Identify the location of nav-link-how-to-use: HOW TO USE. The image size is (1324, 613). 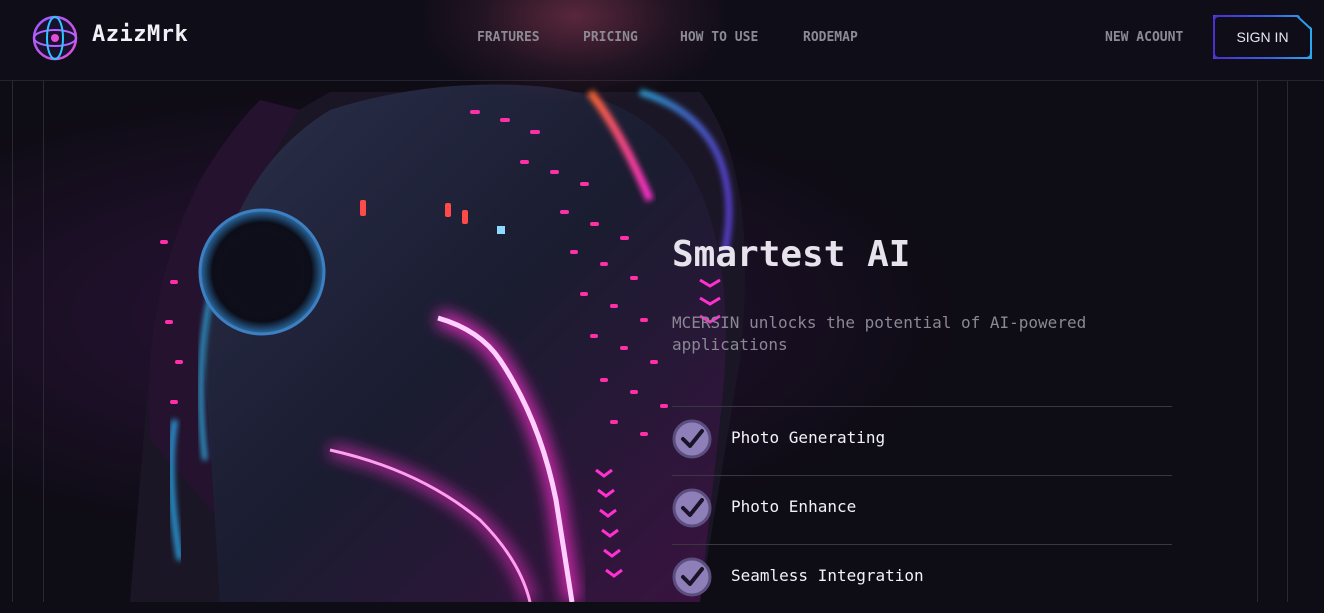
(719, 37).